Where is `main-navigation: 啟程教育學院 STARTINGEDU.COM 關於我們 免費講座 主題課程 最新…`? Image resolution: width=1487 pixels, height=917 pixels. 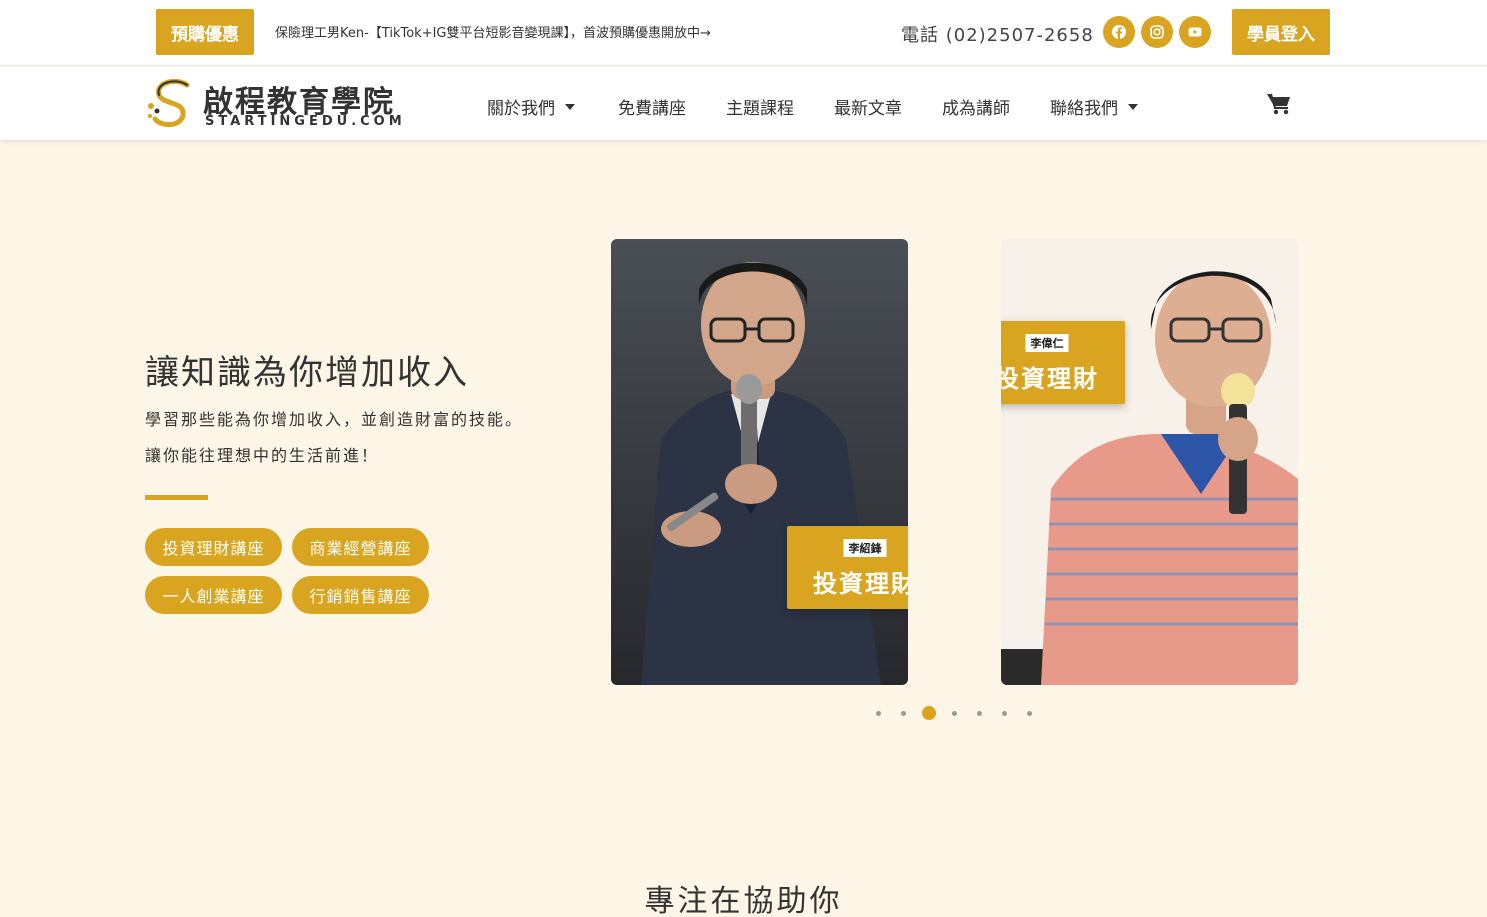 main-navigation: 啟程教育學院 STARTINGEDU.COM 關於我們 免費講座 主題課程 最新… is located at coordinates (743, 103).